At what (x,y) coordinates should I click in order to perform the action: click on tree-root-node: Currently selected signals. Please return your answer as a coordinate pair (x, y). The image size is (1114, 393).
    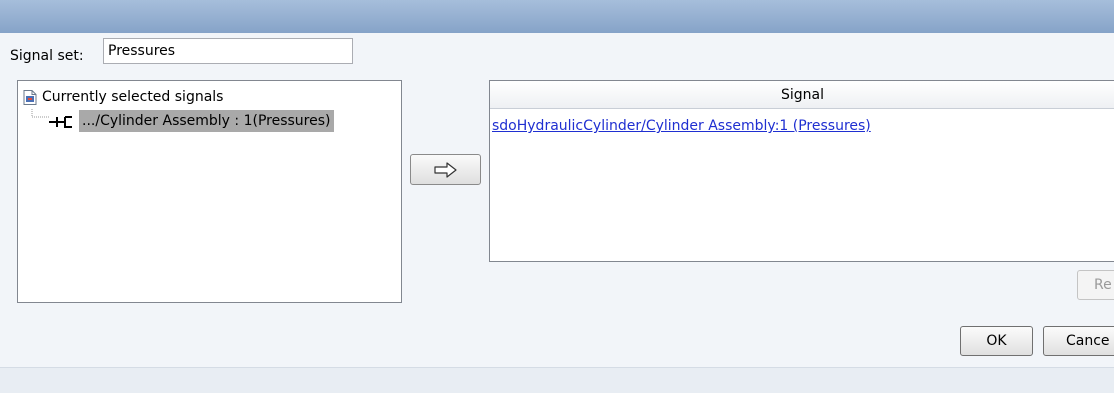
    Looking at the image, I should click on (123, 97).